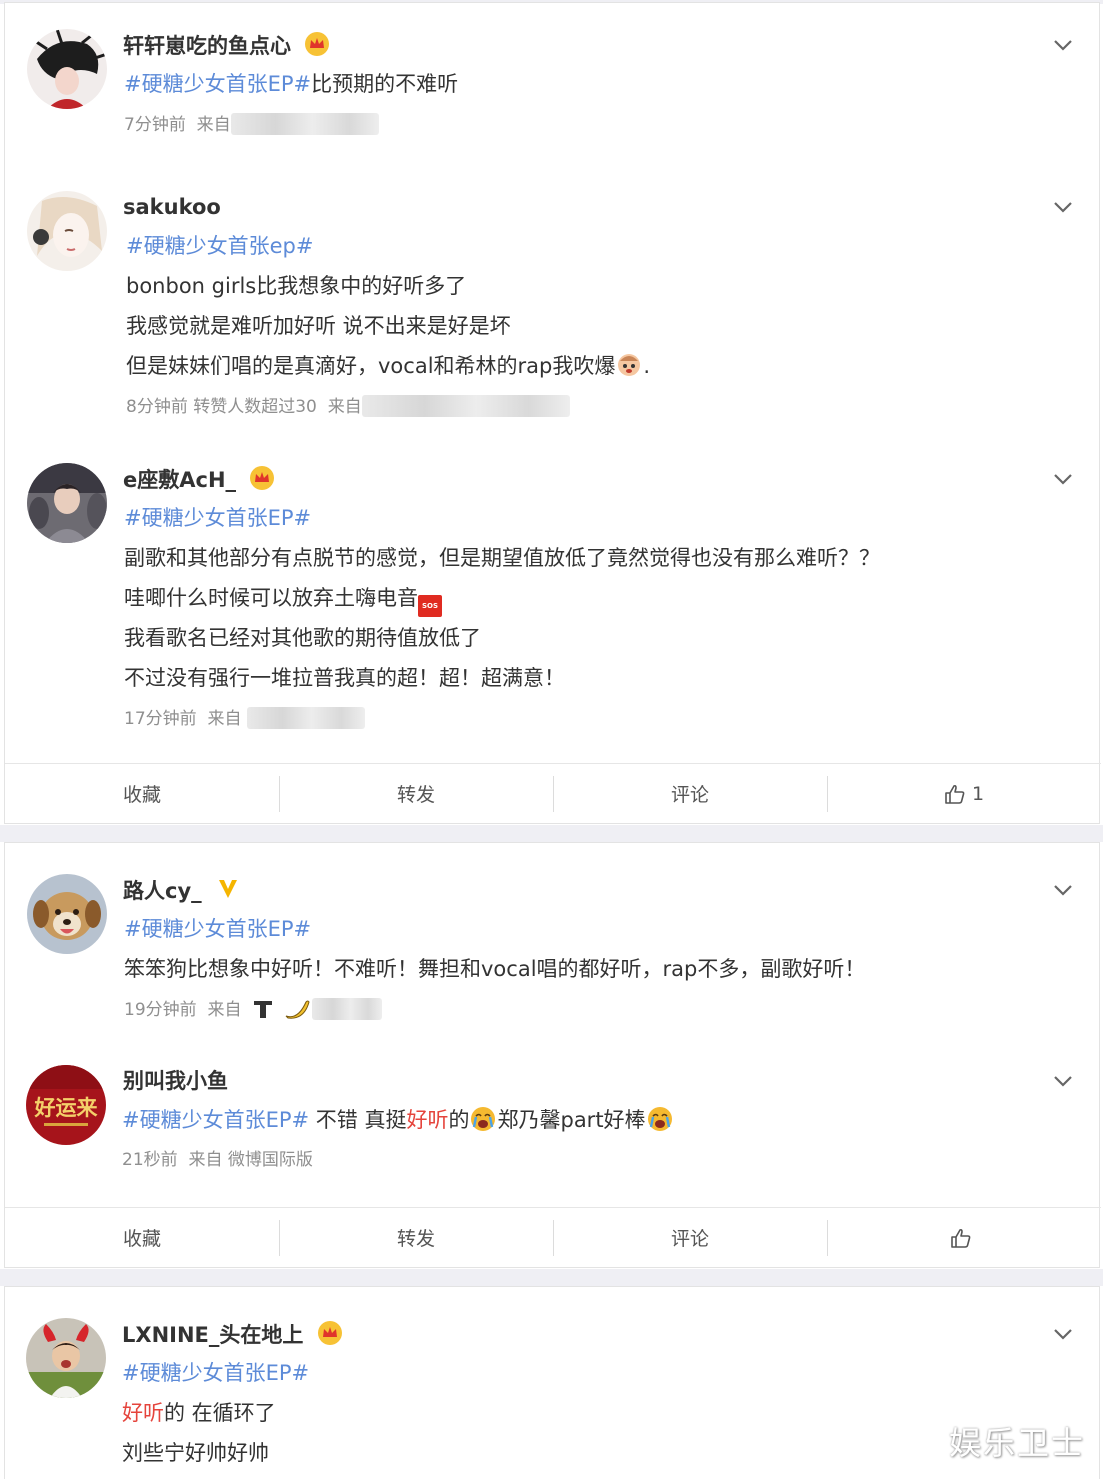 This screenshot has width=1103, height=1479. I want to click on username: e座敷AcH_, so click(199, 479).